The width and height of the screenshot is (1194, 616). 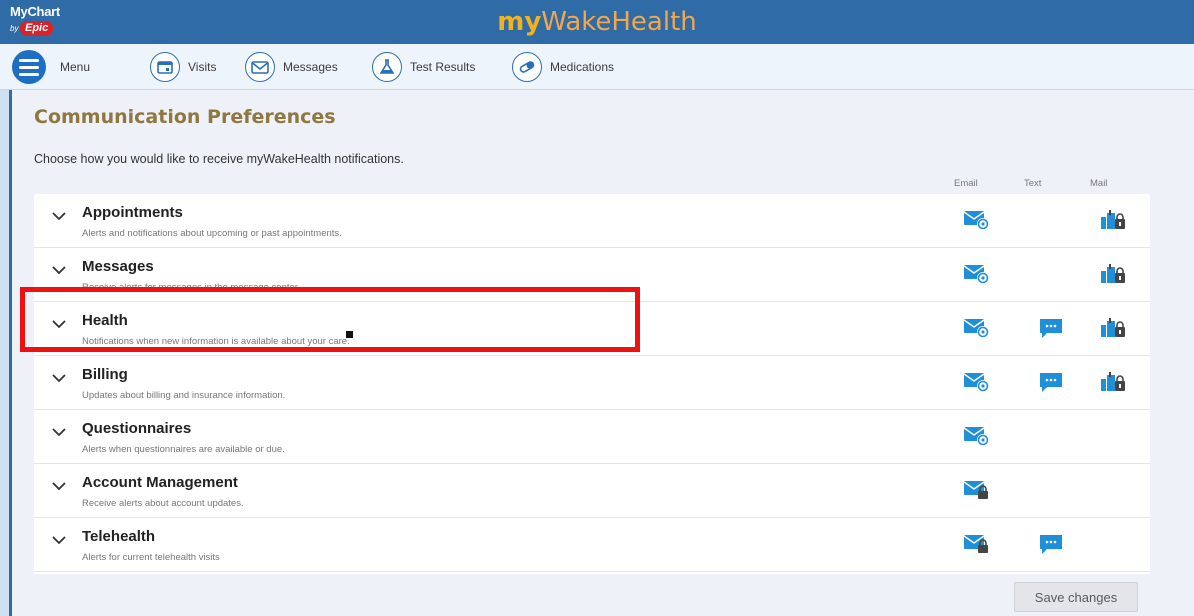 I want to click on row-description: Alerts for current telehealth visits, so click(x=151, y=557).